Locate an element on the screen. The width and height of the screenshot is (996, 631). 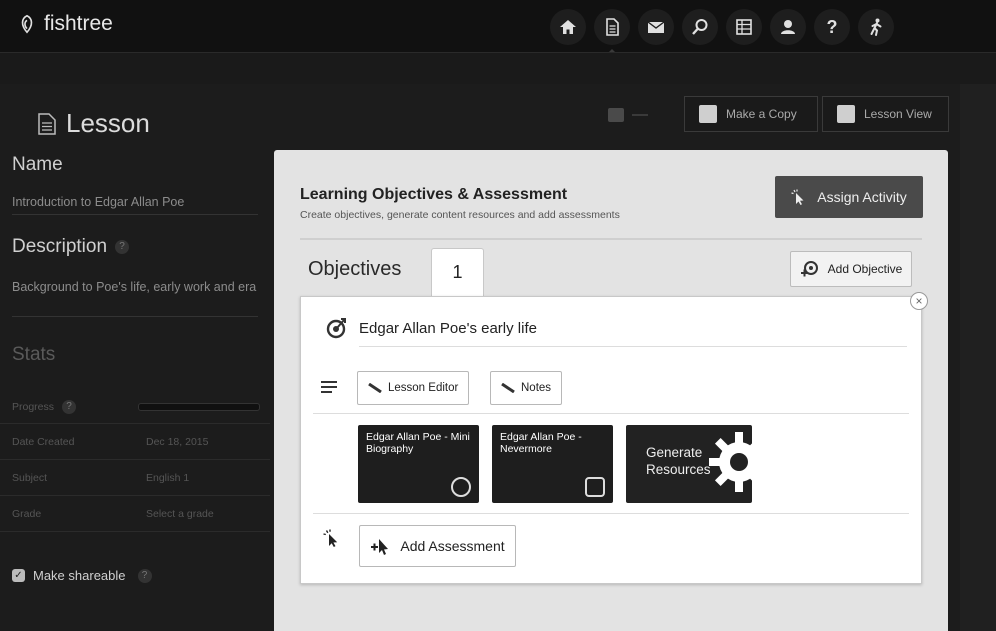
nav-logout-button is located at coordinates (876, 27).